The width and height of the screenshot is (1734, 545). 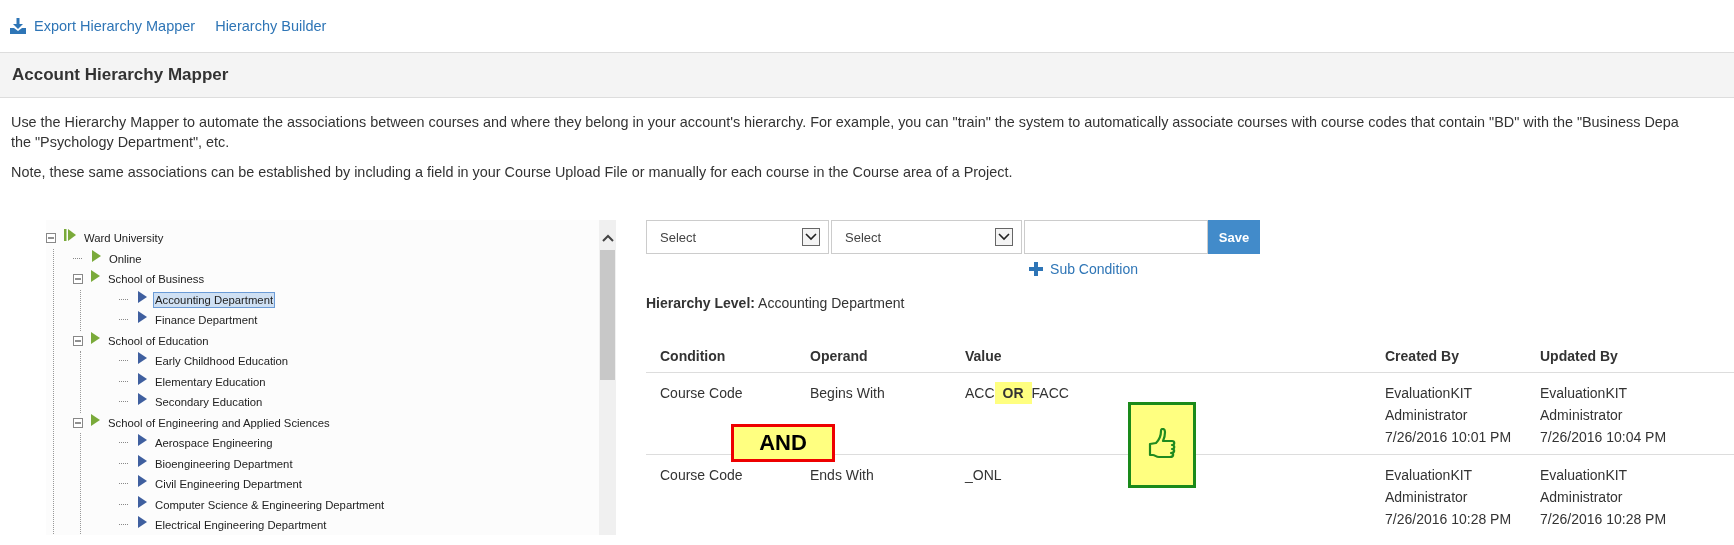 I want to click on tree-item: Bioengineering Department, so click(x=224, y=463).